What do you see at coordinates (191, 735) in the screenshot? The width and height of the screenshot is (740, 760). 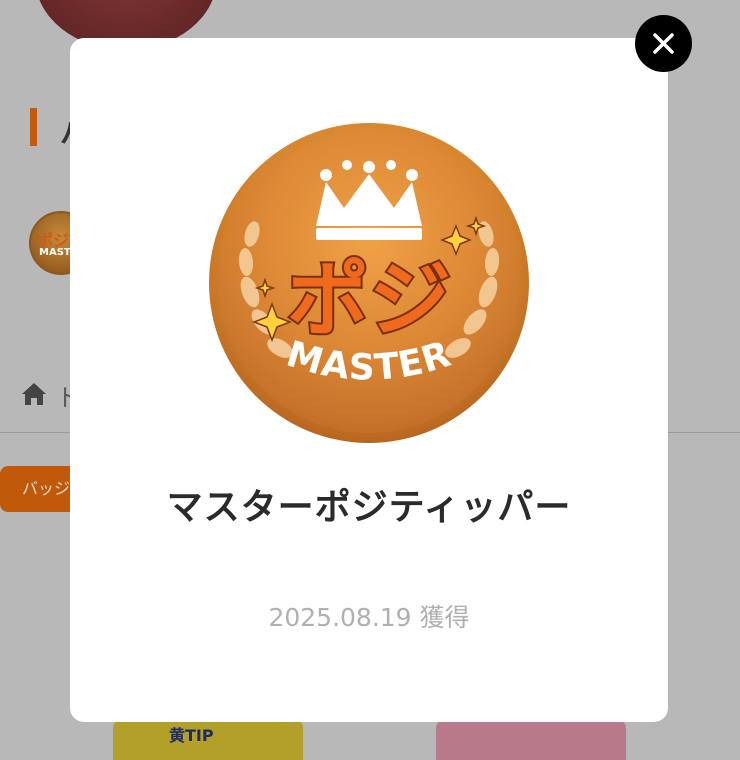 I see `badge-card-label: 黄TIP` at bounding box center [191, 735].